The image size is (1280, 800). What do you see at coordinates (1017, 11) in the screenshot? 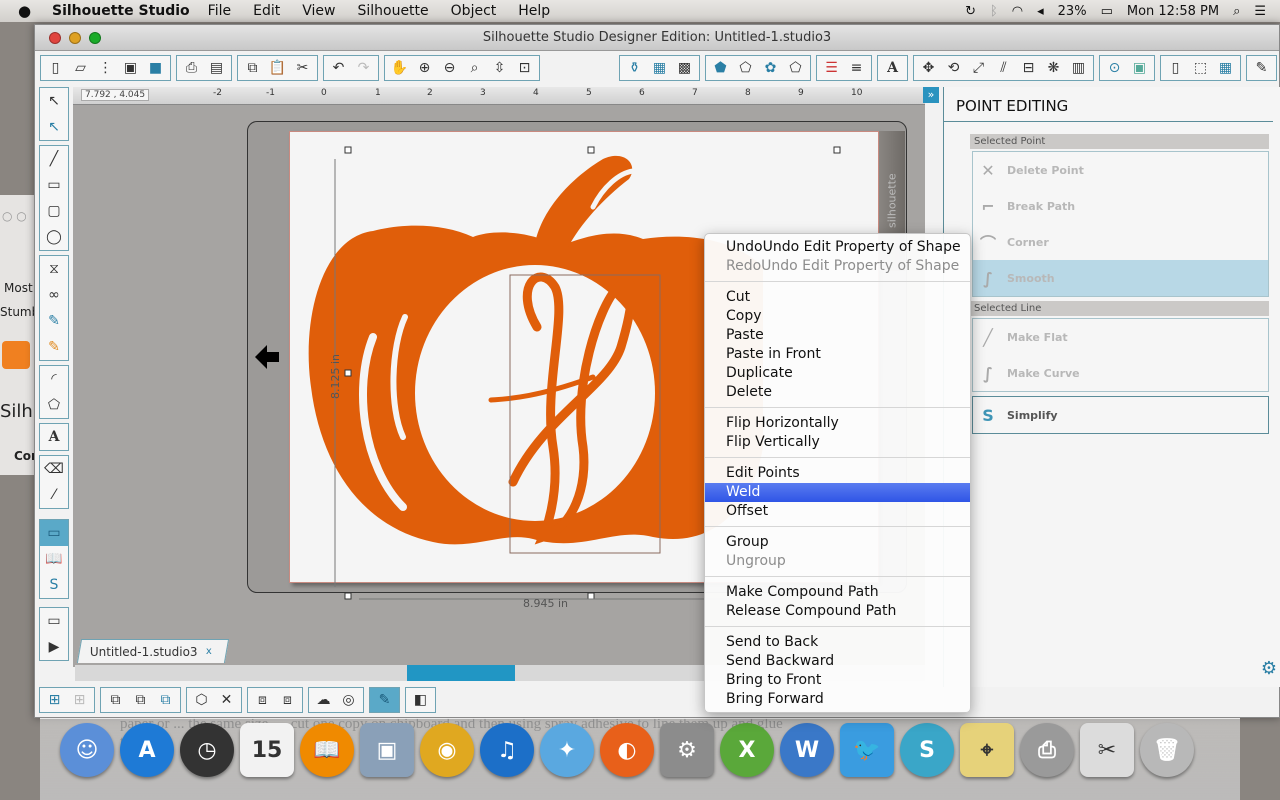
I see `wifi-icon: ◠` at bounding box center [1017, 11].